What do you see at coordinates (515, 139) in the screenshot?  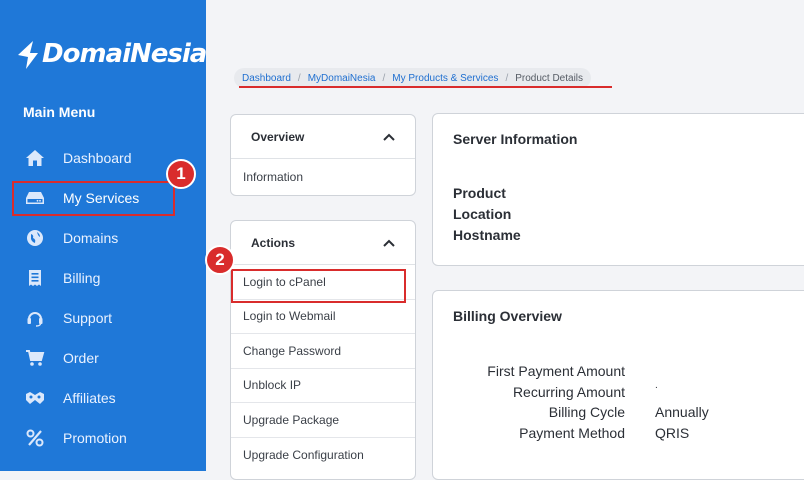 I see `server-information-title: Server Information` at bounding box center [515, 139].